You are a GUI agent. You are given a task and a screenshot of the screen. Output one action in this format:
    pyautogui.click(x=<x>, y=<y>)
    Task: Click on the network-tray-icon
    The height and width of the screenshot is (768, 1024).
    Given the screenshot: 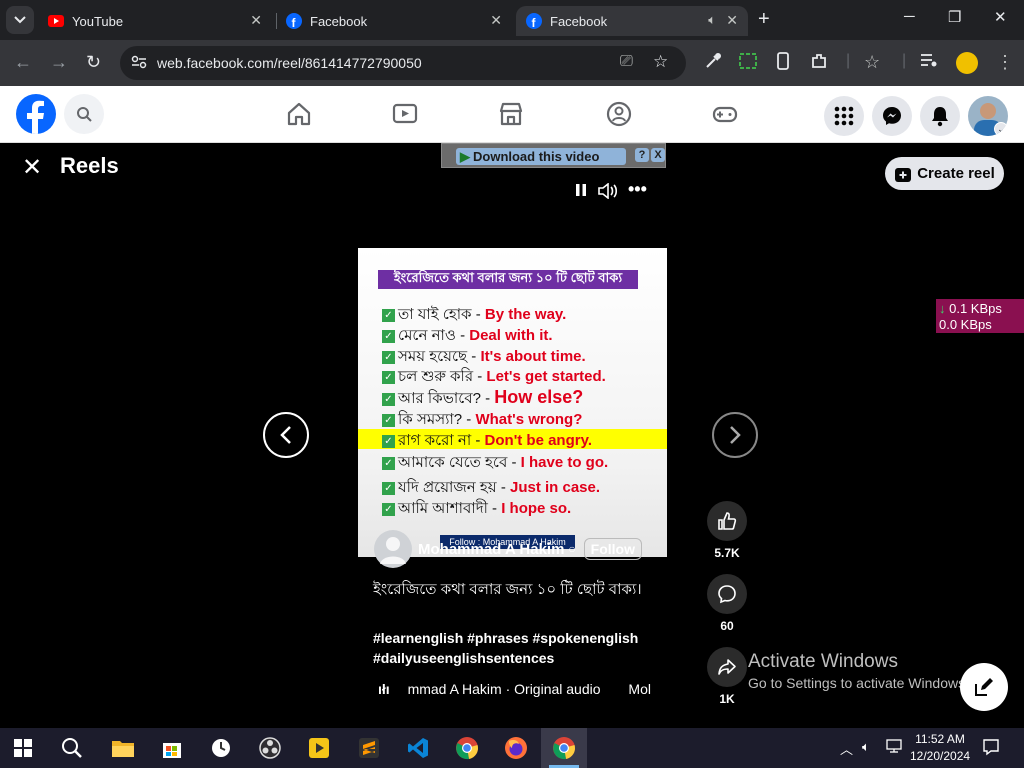 What is the action you would take?
    pyautogui.click(x=894, y=747)
    